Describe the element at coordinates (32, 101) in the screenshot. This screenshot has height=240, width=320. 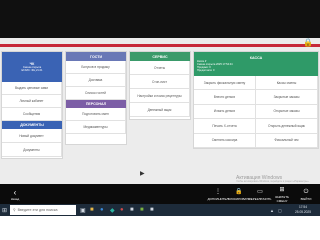
I see `wk-button: Личный кабинет` at that location.